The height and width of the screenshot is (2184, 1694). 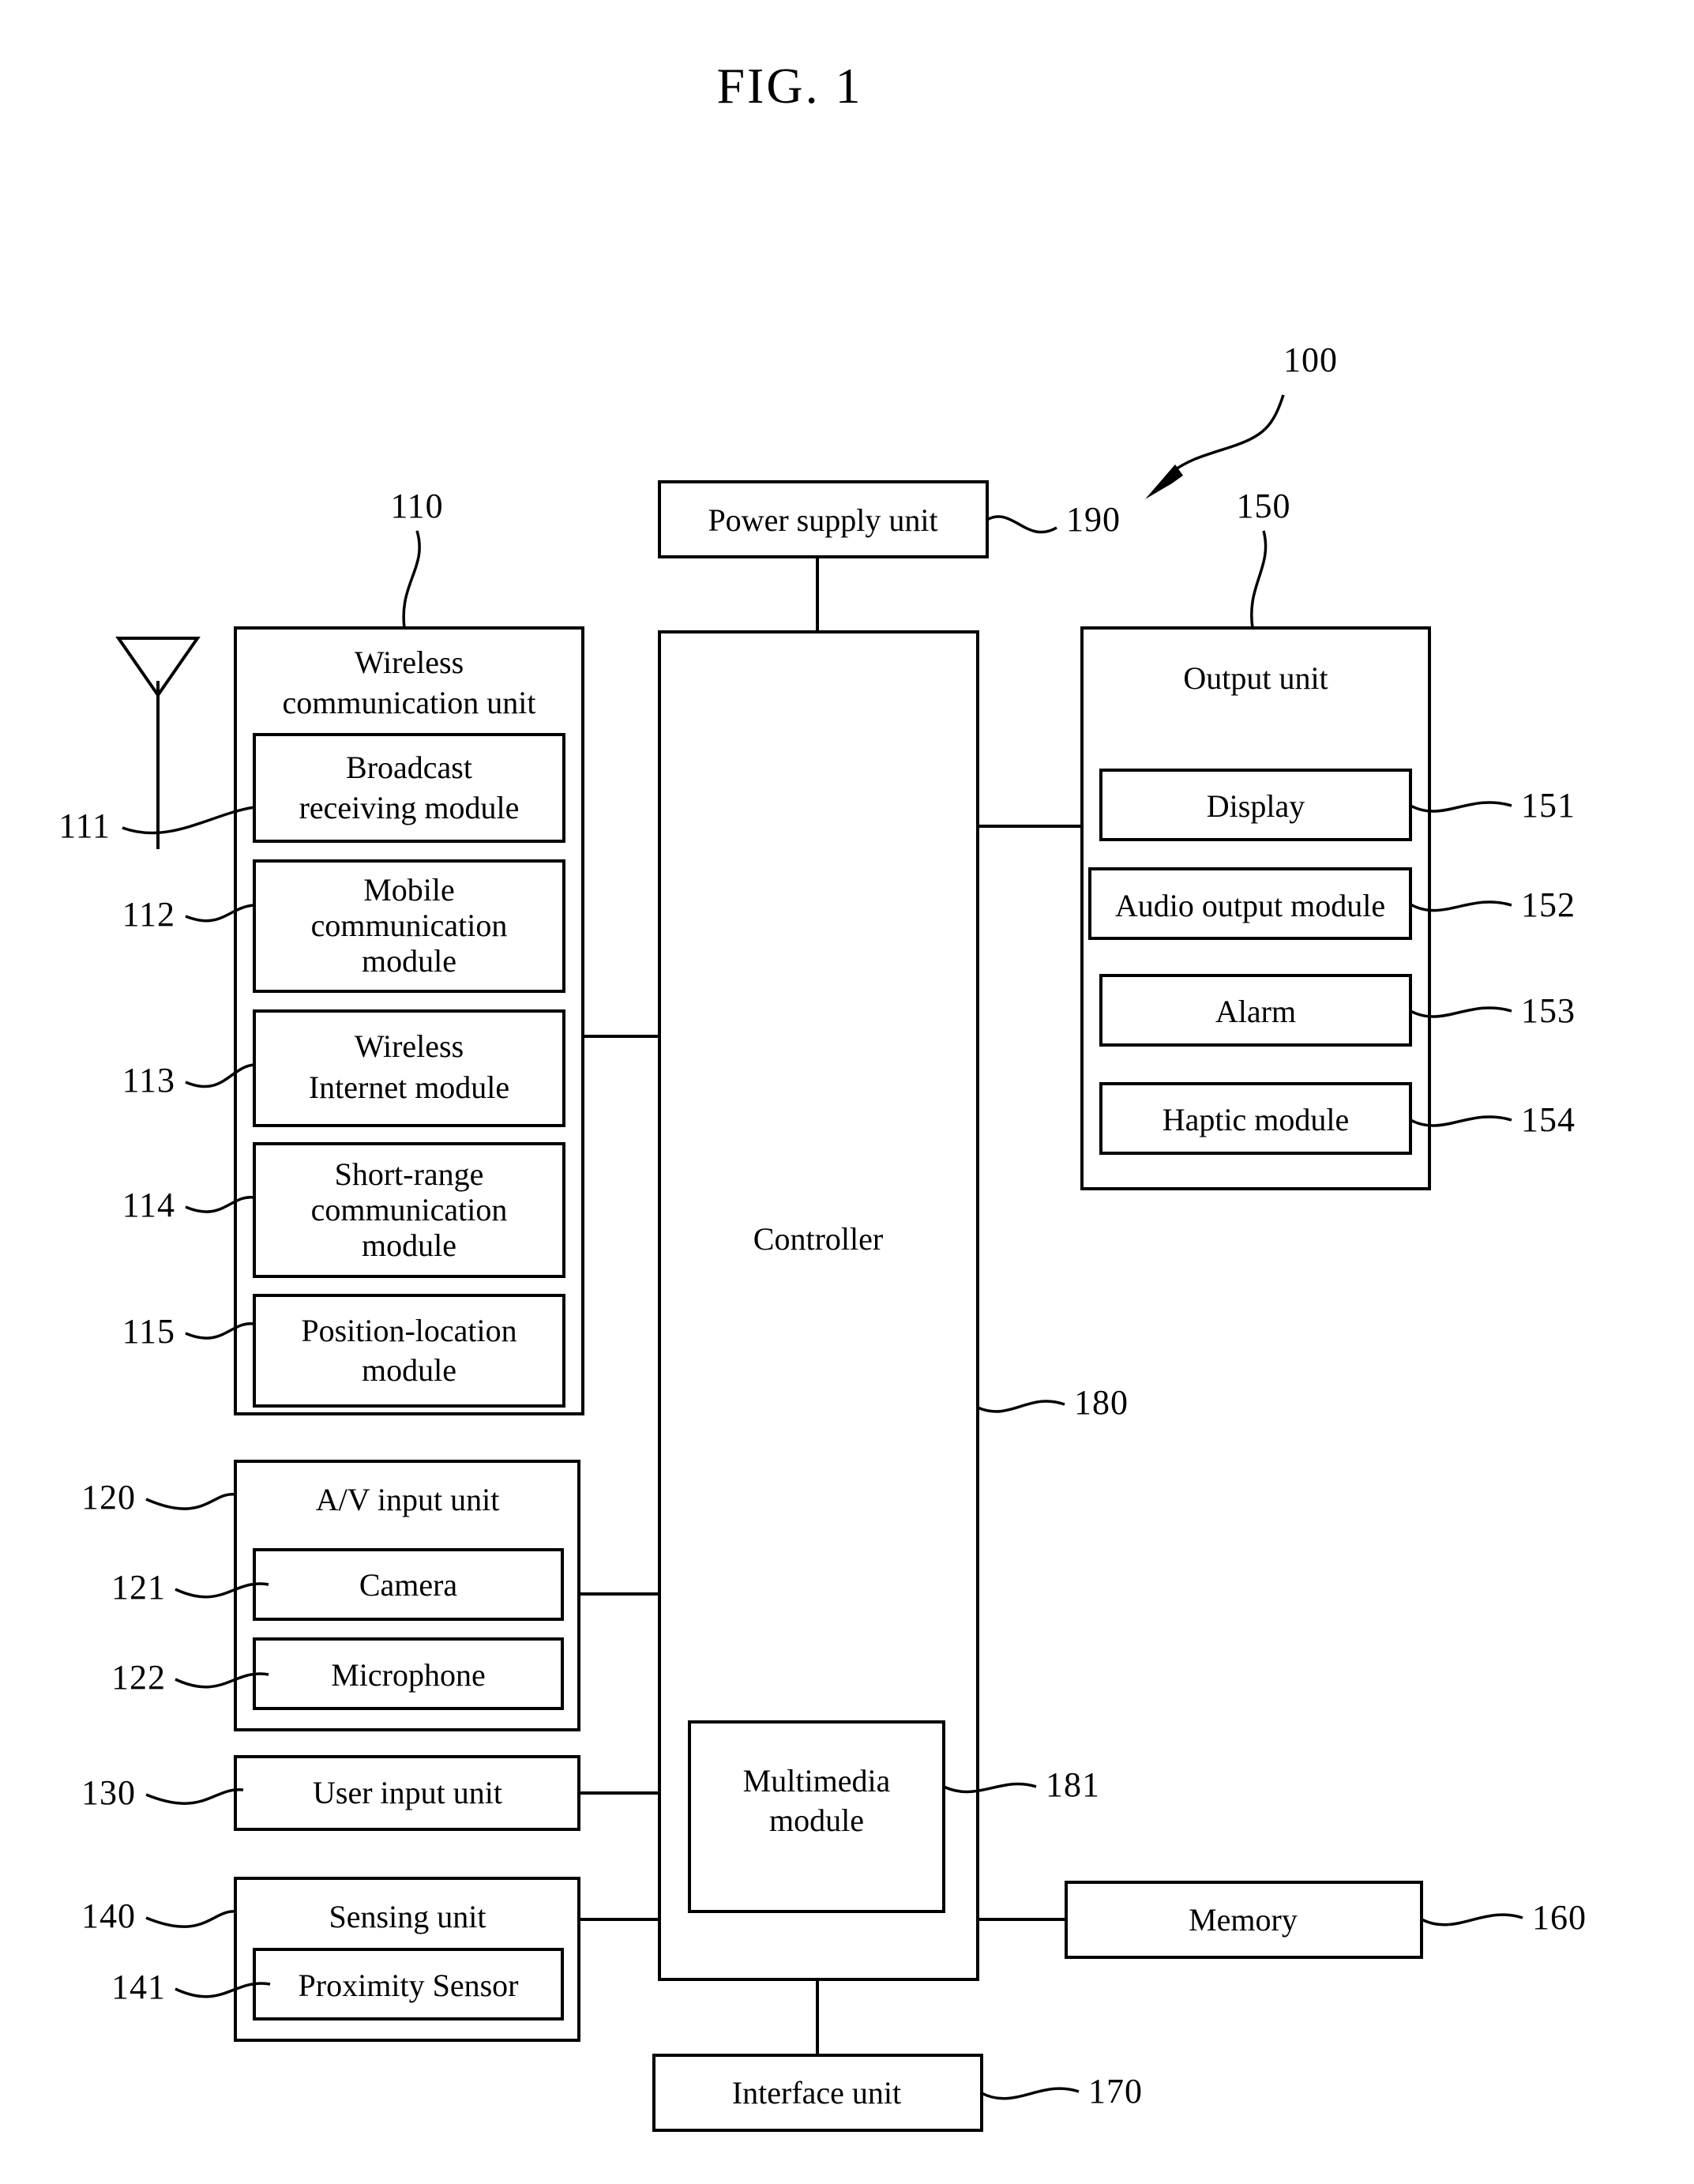 What do you see at coordinates (409, 1370) in the screenshot?
I see `position-location-module-label-line2: module` at bounding box center [409, 1370].